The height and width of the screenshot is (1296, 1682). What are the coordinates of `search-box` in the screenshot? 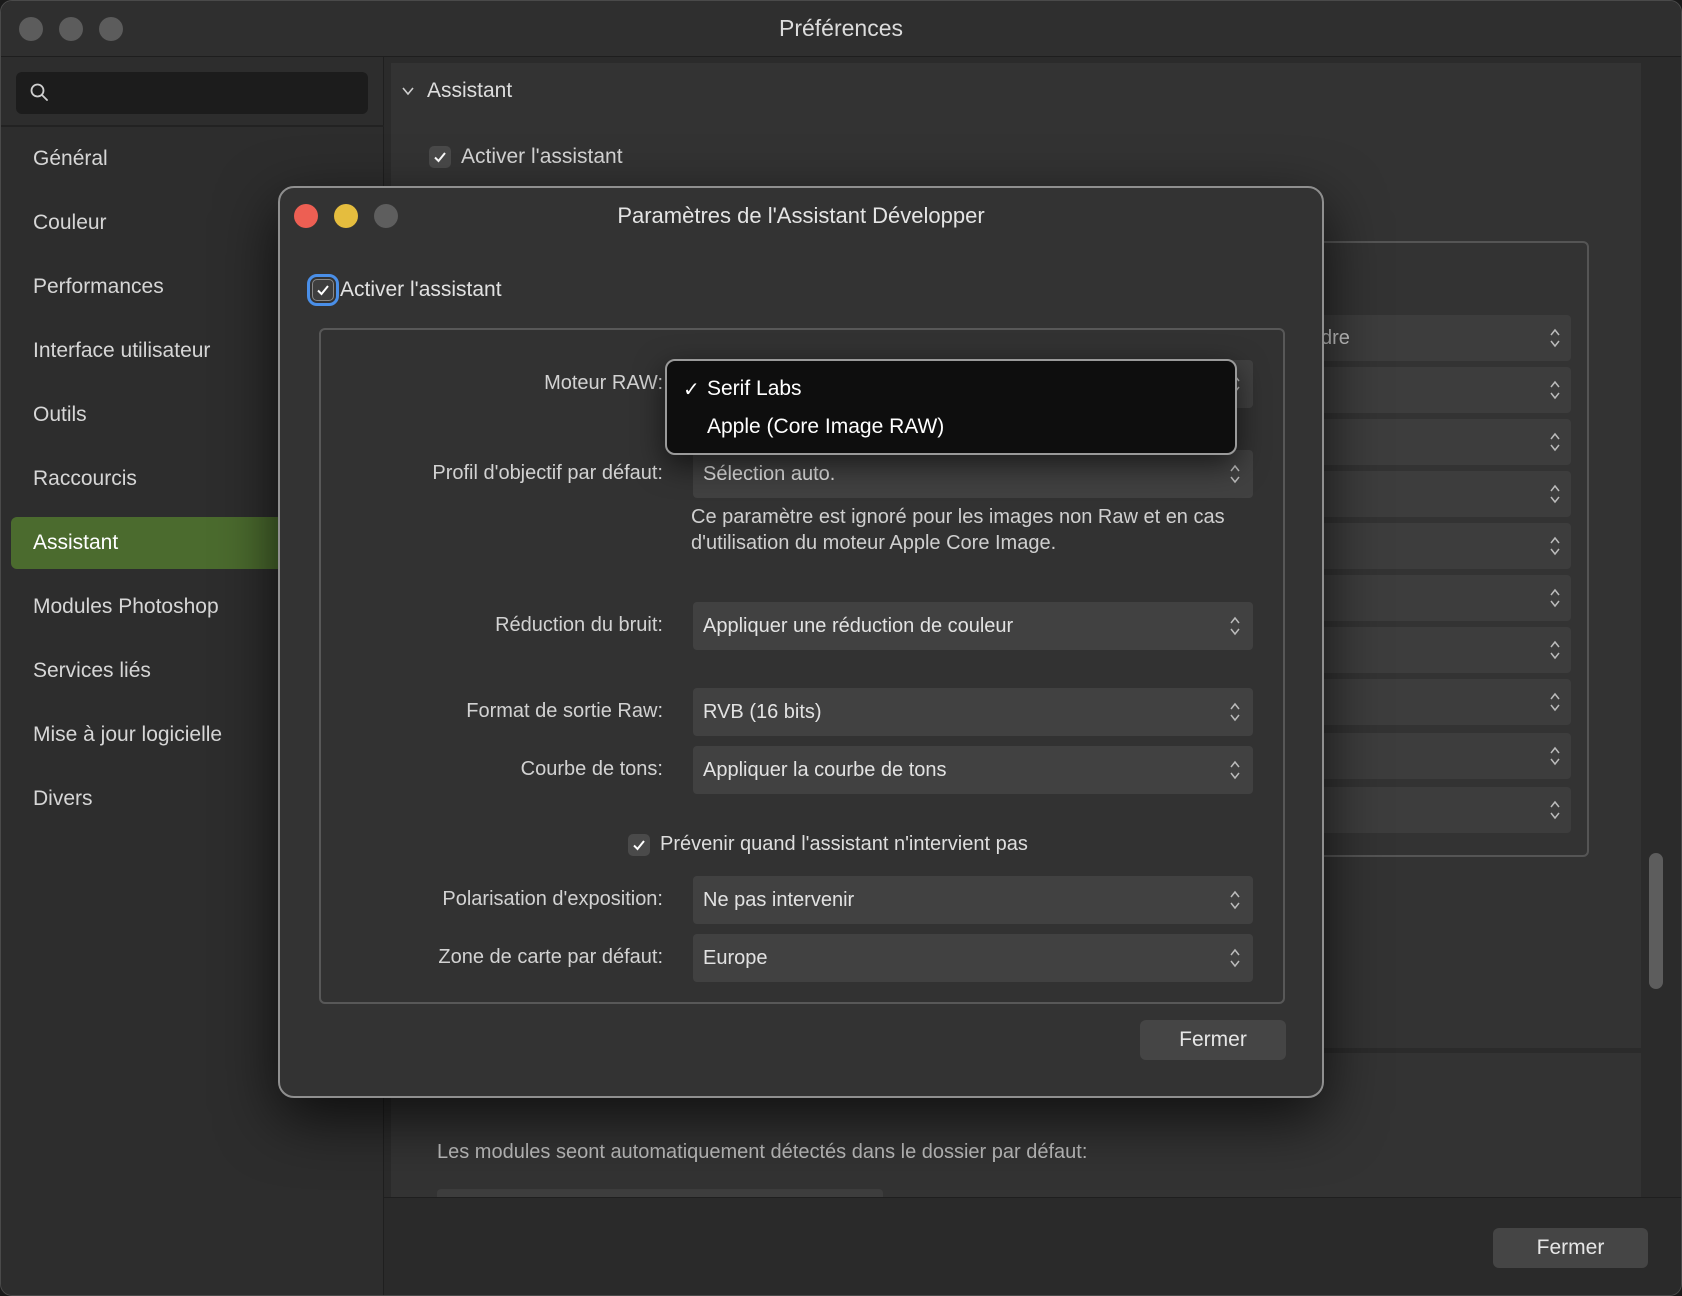 It's located at (192, 93).